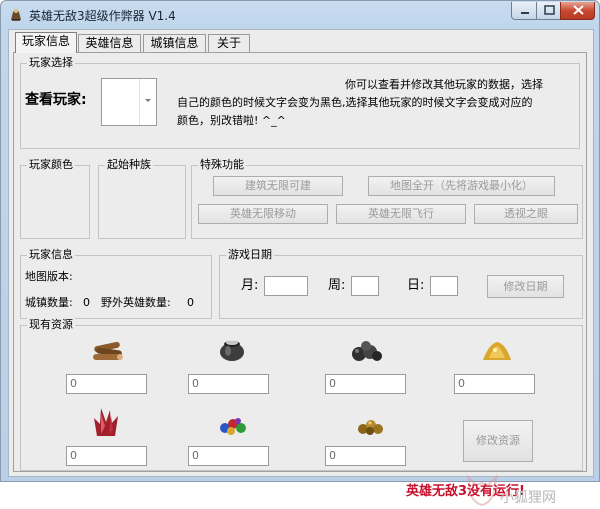 Image resolution: width=600 pixels, height=509 pixels. What do you see at coordinates (109, 43) in the screenshot?
I see `tab-hero-info: 英雄信息` at bounding box center [109, 43].